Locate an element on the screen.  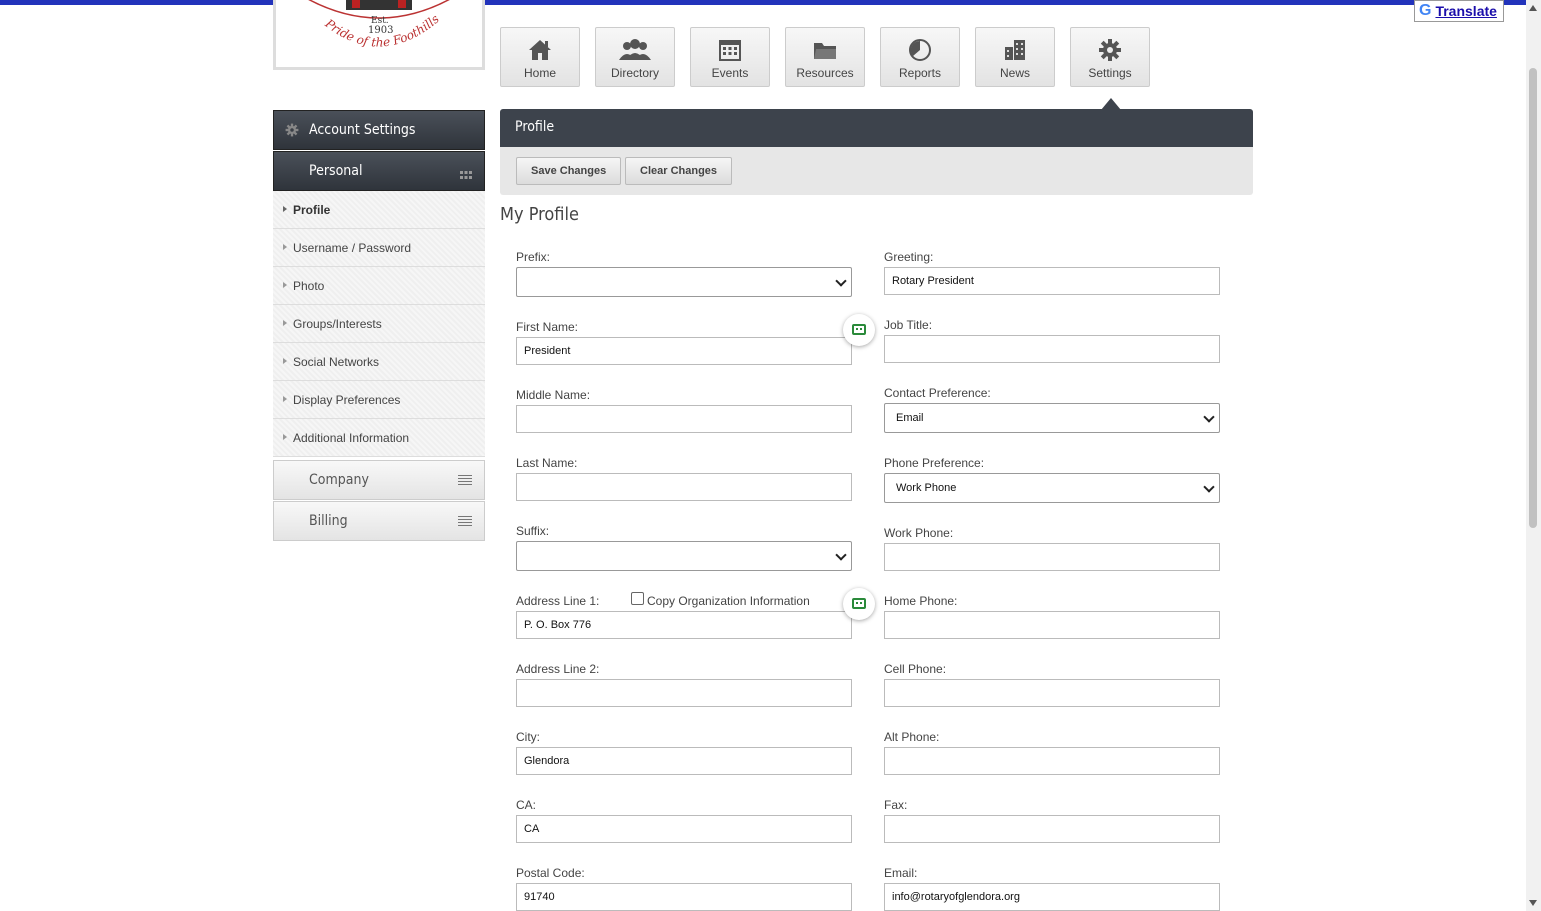
club-logo: Est. 1903 Pride of the Foothills is located at coordinates (379, 35).